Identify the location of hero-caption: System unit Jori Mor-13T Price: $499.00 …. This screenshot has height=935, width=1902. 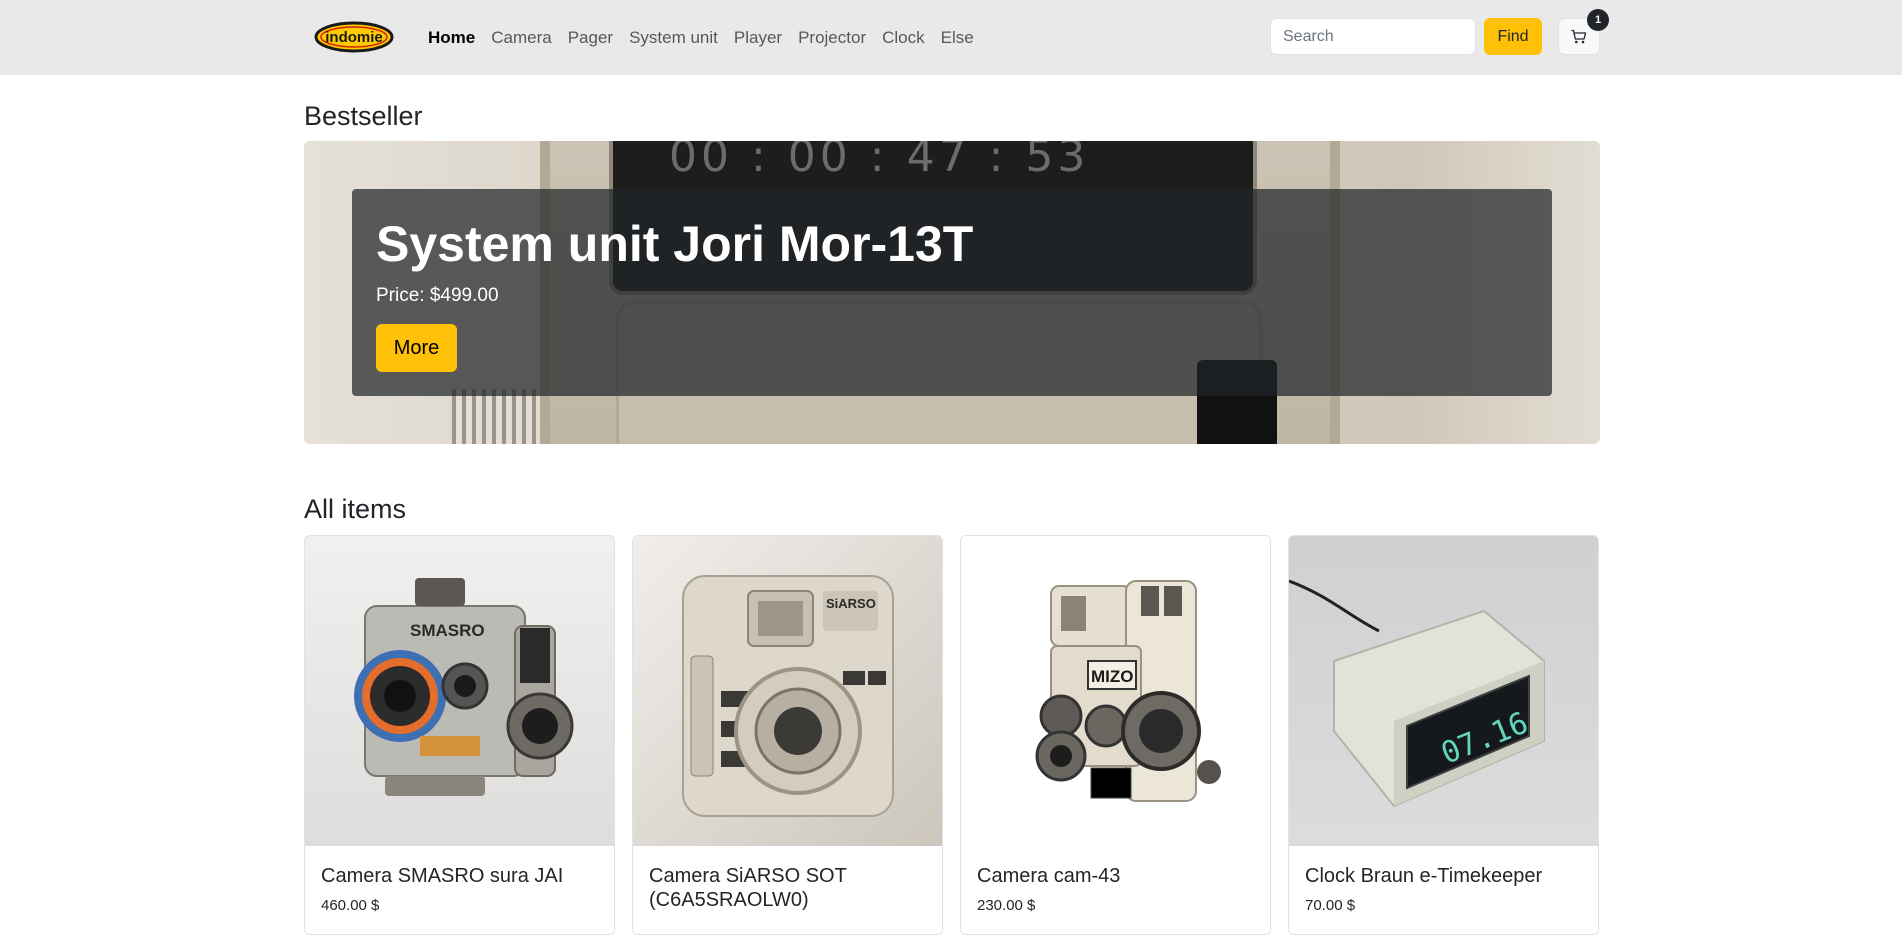
(952, 292).